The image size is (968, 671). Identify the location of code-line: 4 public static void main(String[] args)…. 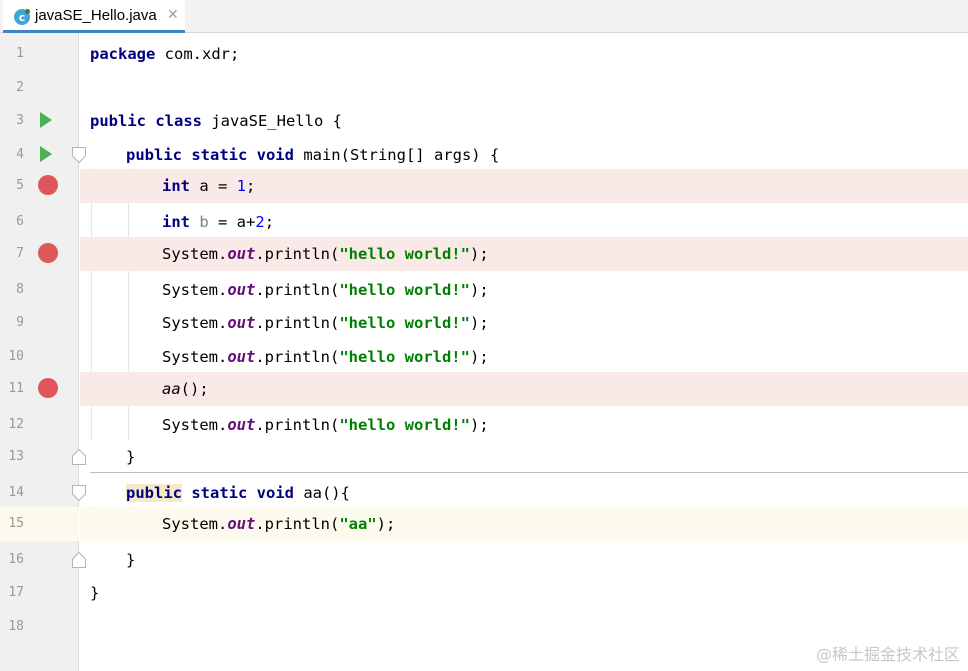
(484, 155).